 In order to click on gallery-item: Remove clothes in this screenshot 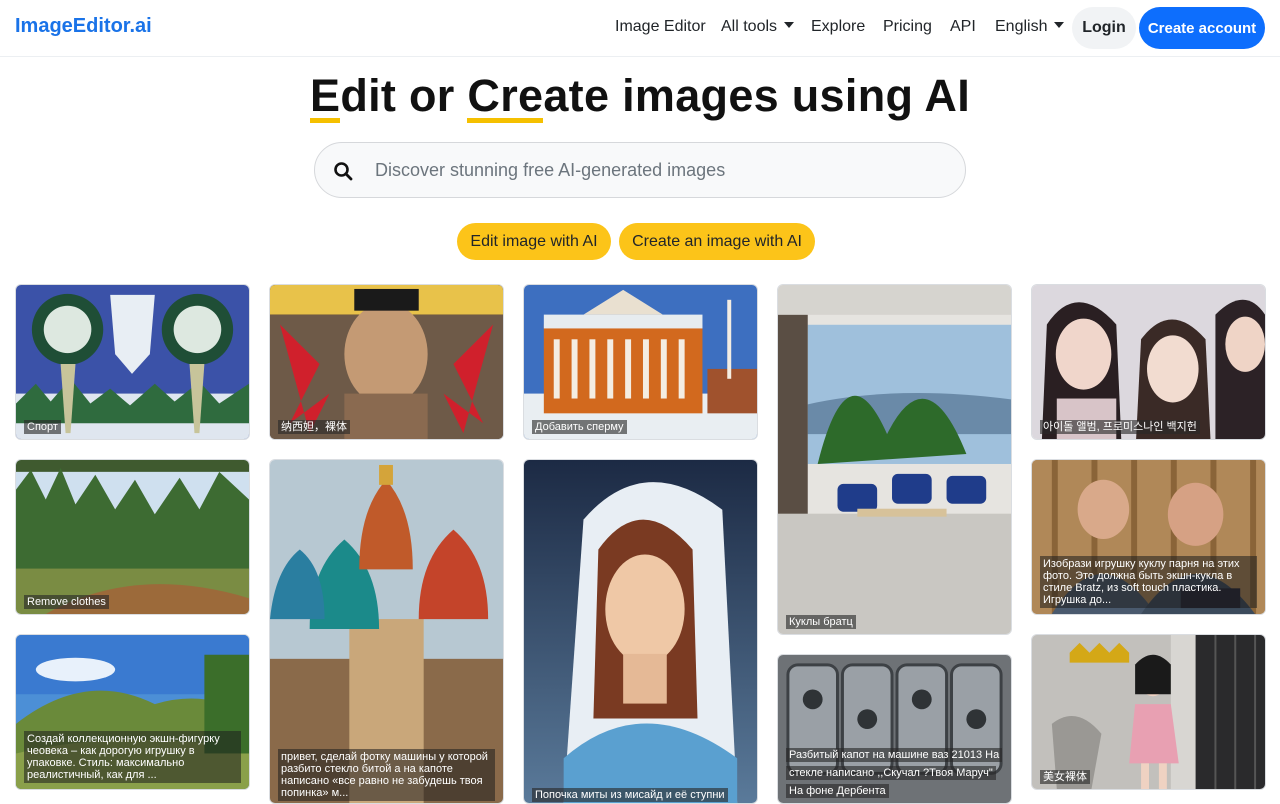, I will do `click(132, 537)`.